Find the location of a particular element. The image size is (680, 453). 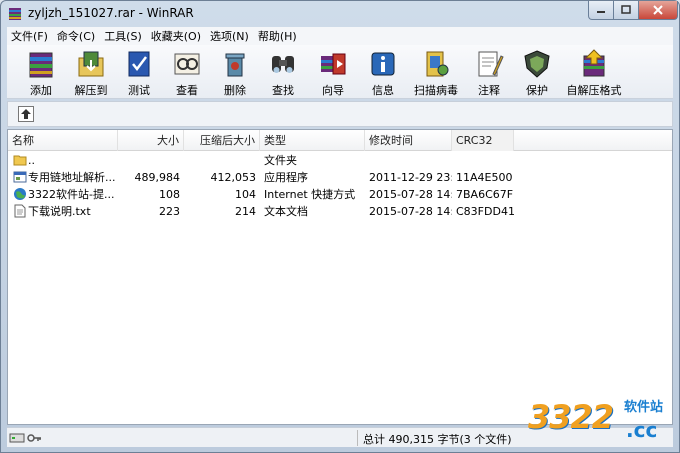

status-summary: 总计 490,315 字节(3 个文件) is located at coordinates (437, 439).